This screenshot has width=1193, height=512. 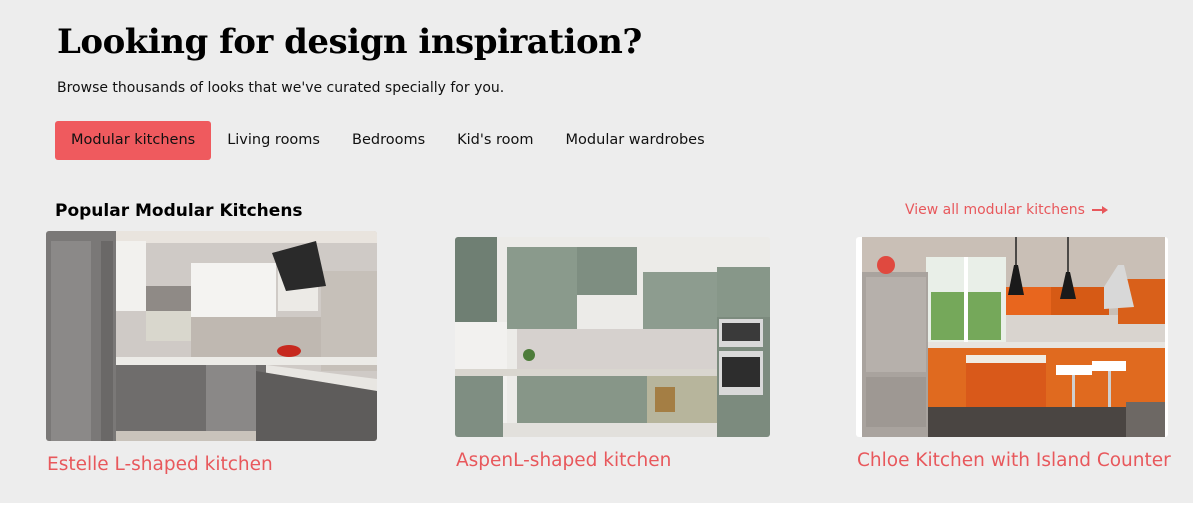 What do you see at coordinates (495, 140) in the screenshot?
I see `tab-kids-room: Kid's room` at bounding box center [495, 140].